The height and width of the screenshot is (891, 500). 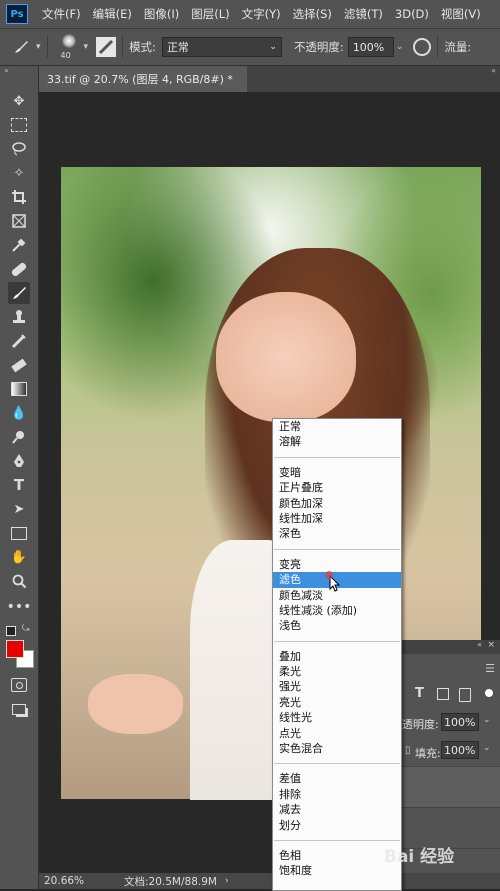 I want to click on blur-tool-icon: 💧, so click(x=19, y=413).